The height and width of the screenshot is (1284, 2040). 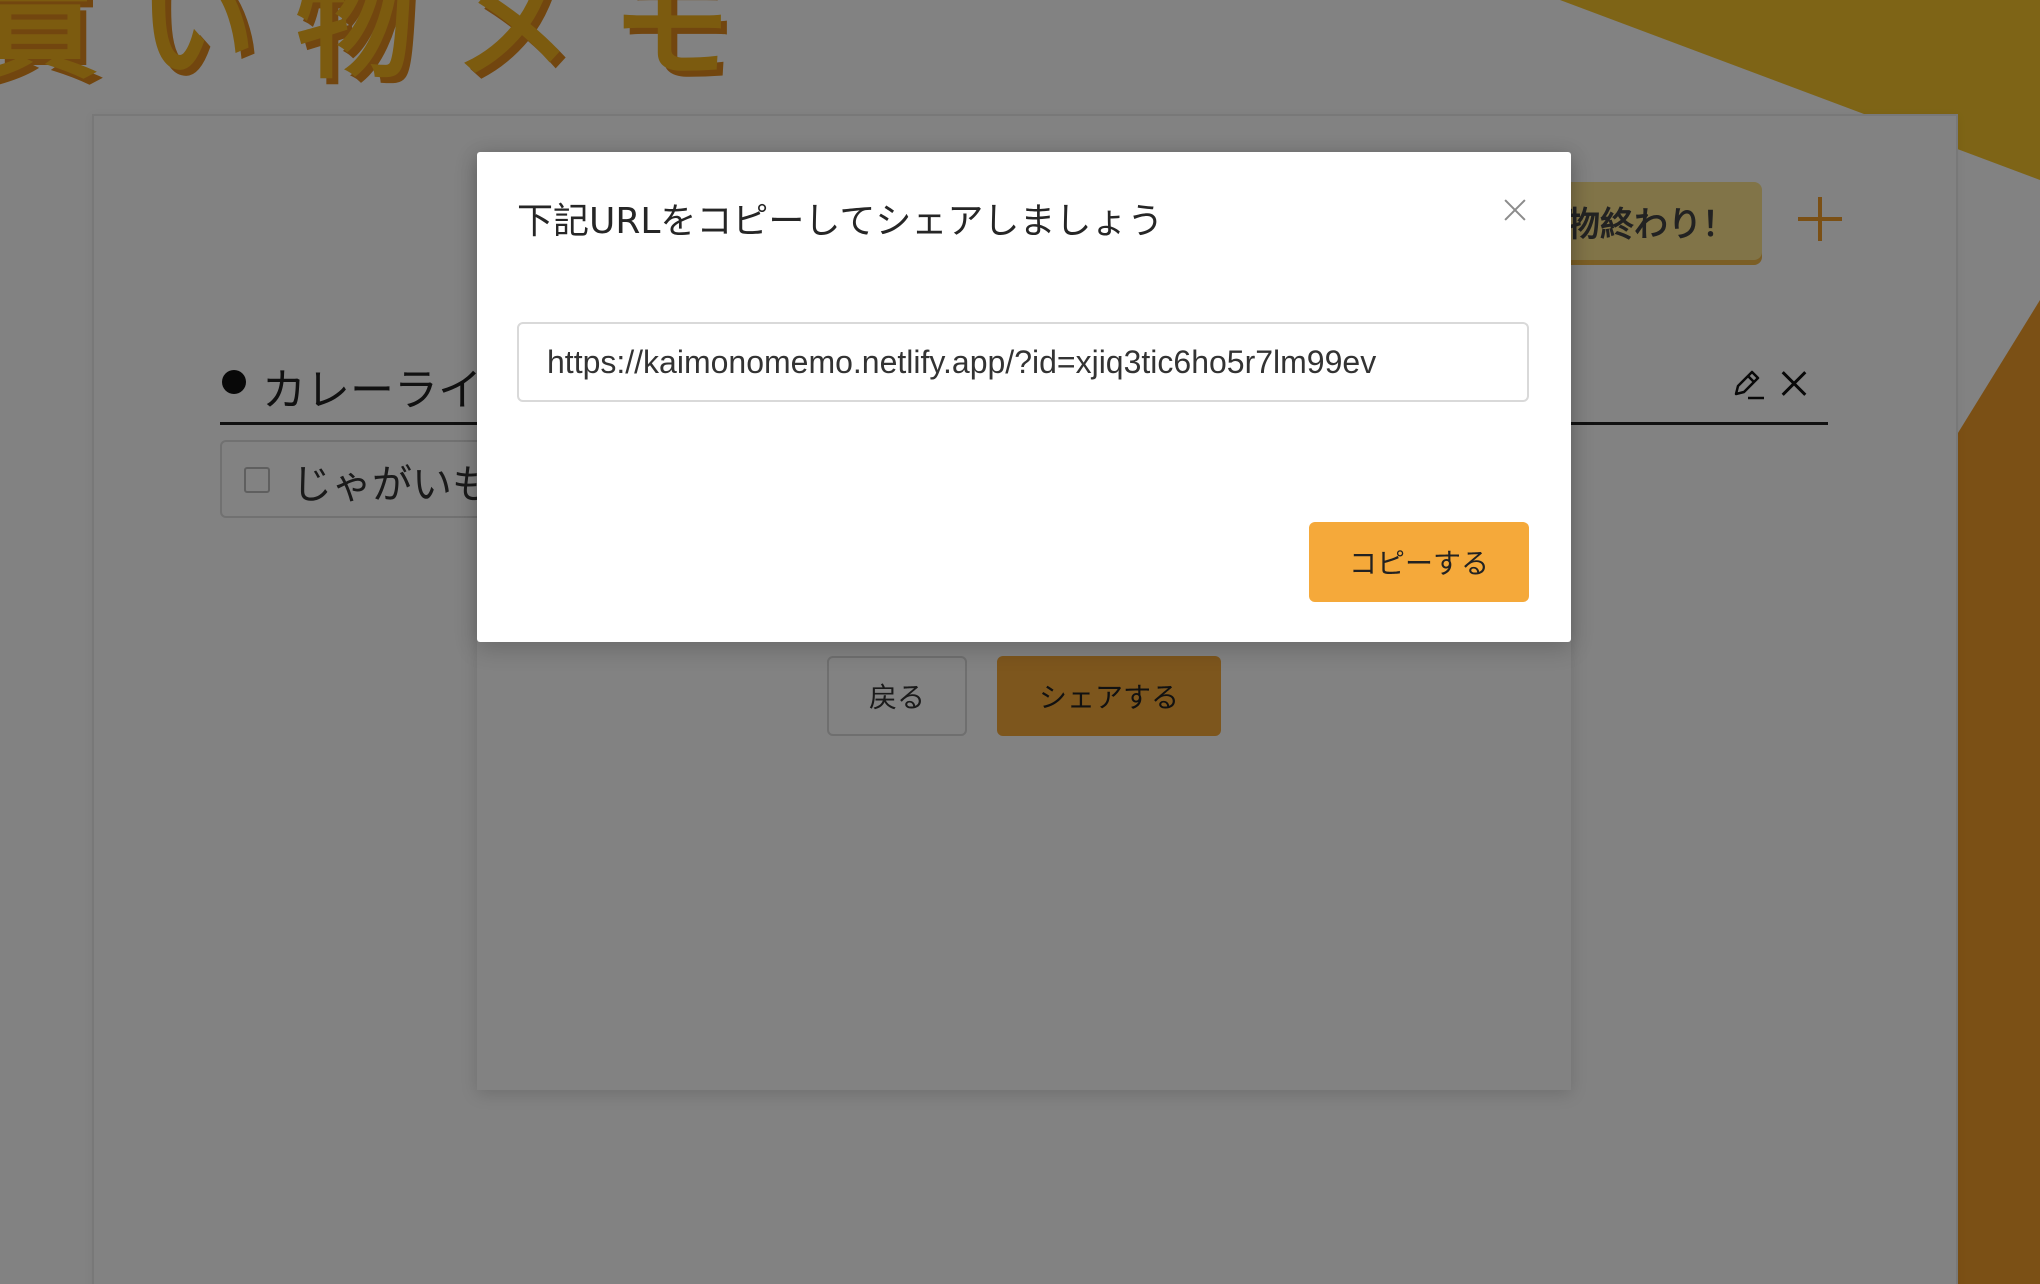 I want to click on copy-button: コピーする, so click(x=1419, y=562).